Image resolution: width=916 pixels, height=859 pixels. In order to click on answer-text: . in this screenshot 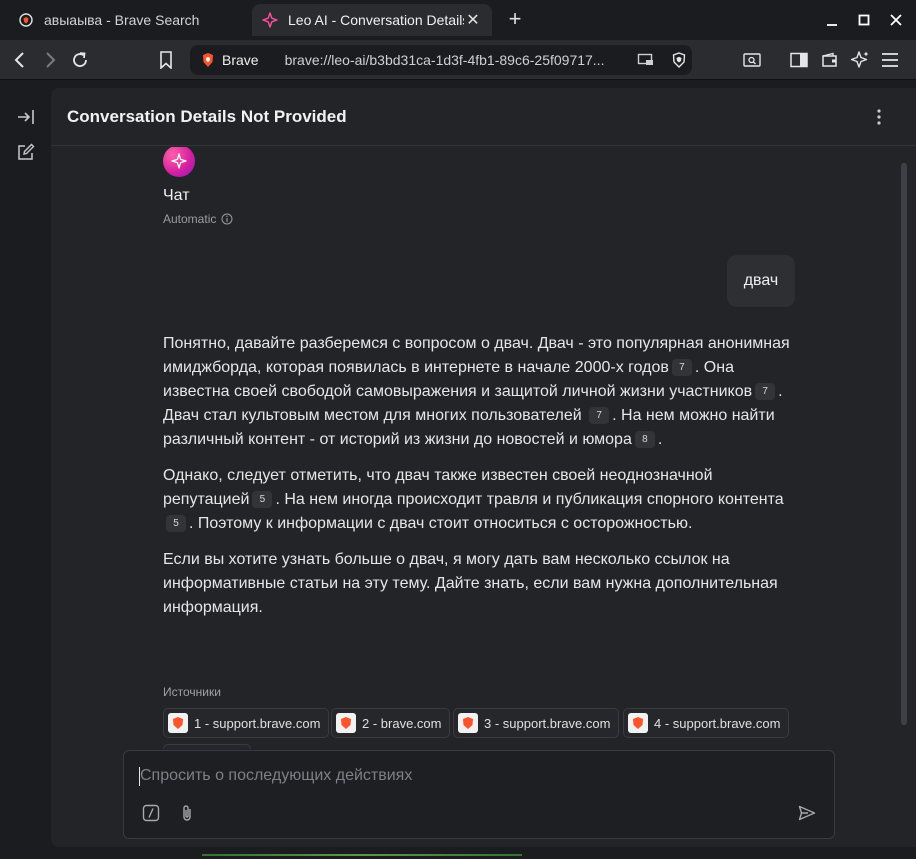, I will do `click(660, 439)`.